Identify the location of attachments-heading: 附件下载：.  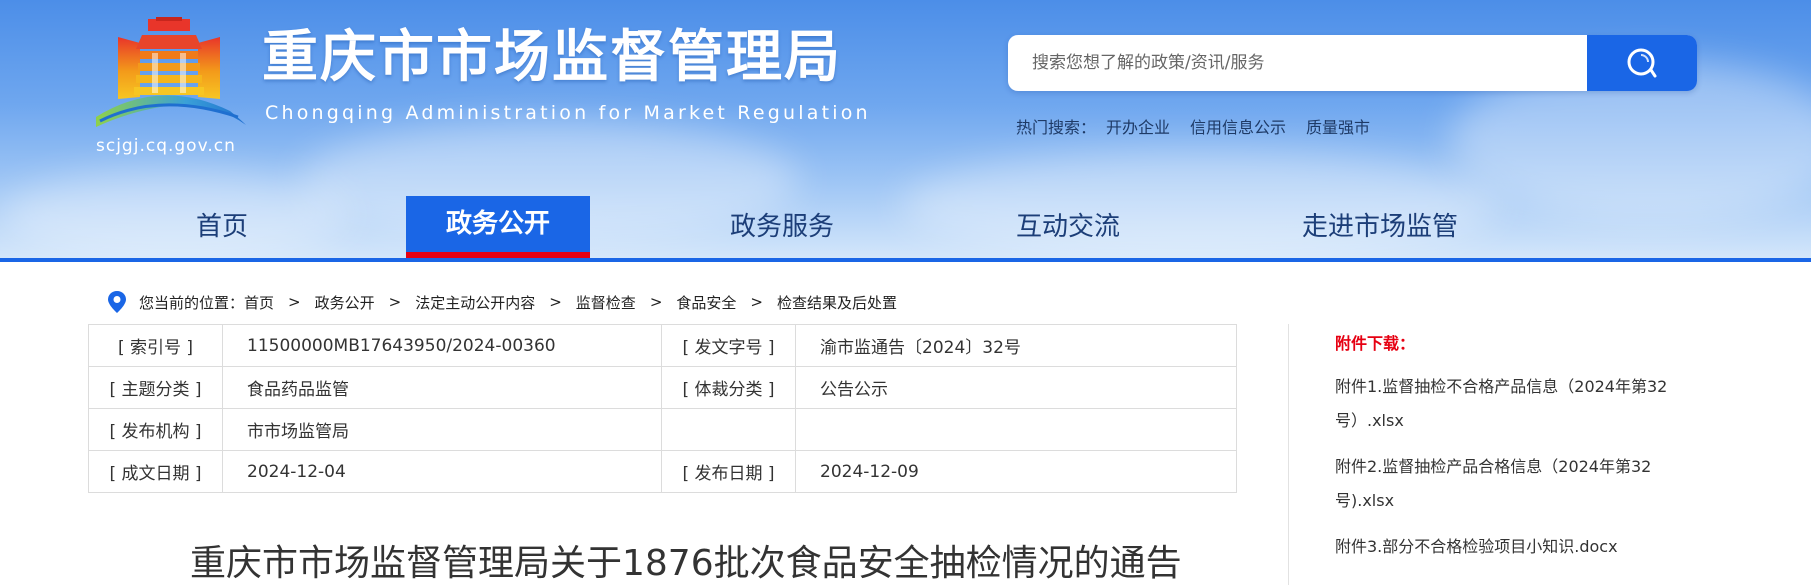
(1375, 343).